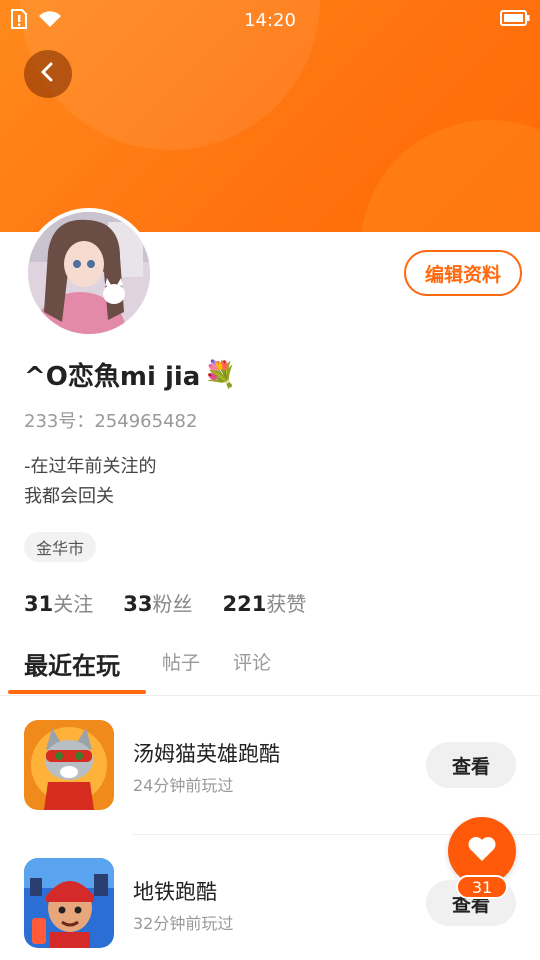 The width and height of the screenshot is (540, 960). I want to click on stat-num: 31, so click(39, 604).